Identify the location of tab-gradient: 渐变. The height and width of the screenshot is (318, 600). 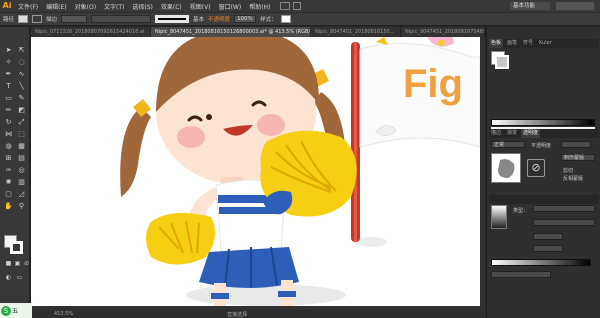
(512, 133).